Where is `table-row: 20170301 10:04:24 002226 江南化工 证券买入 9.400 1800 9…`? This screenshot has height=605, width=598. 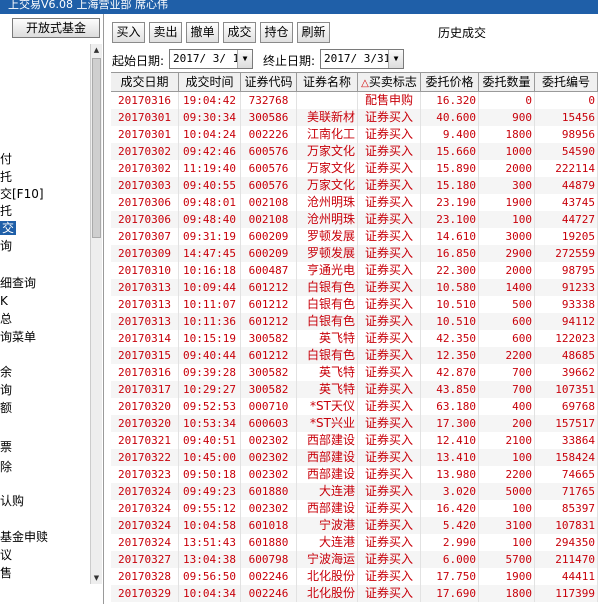 table-row: 20170301 10:04:24 002226 江南化工 证券买入 9.400 1800 9… is located at coordinates (354, 134).